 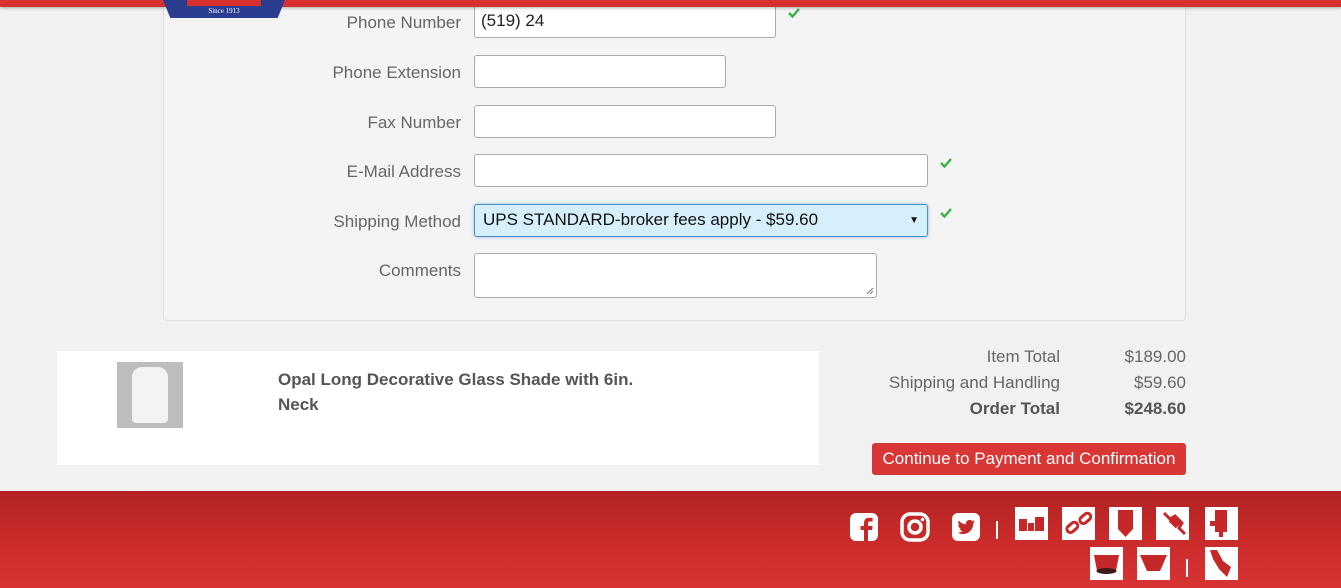 I want to click on shipping-total-label: Shipping and Handling, so click(x=974, y=382).